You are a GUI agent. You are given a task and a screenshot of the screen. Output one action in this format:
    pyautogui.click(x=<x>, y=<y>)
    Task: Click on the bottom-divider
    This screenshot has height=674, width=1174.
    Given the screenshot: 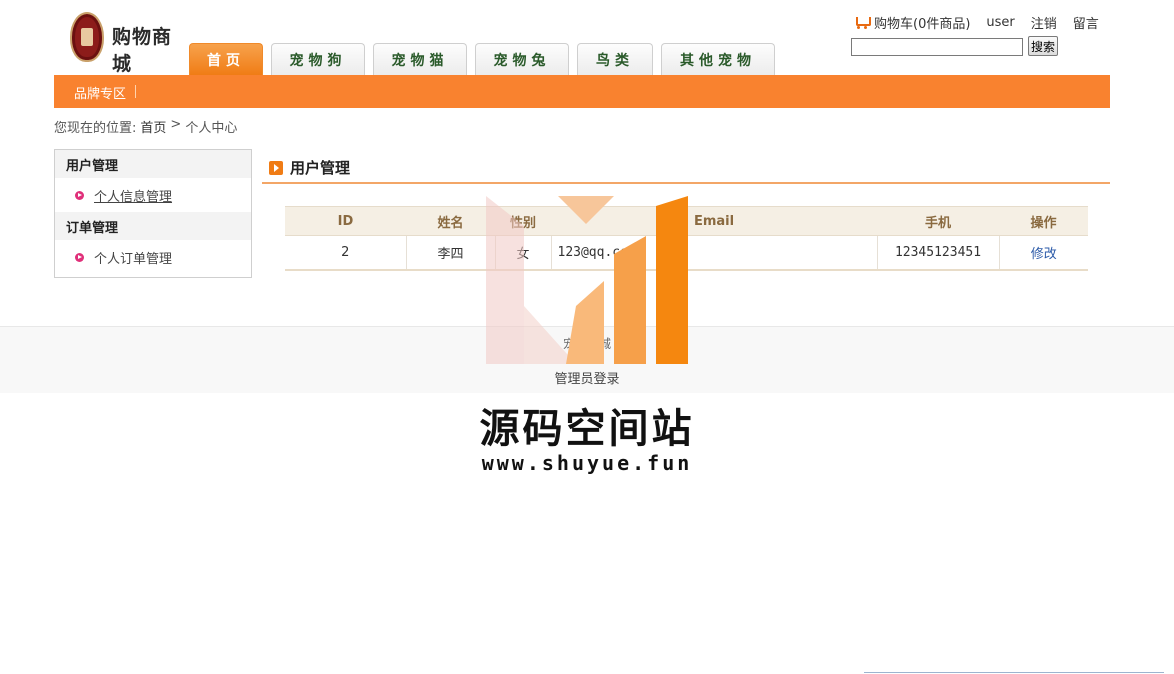 What is the action you would take?
    pyautogui.click(x=1014, y=672)
    